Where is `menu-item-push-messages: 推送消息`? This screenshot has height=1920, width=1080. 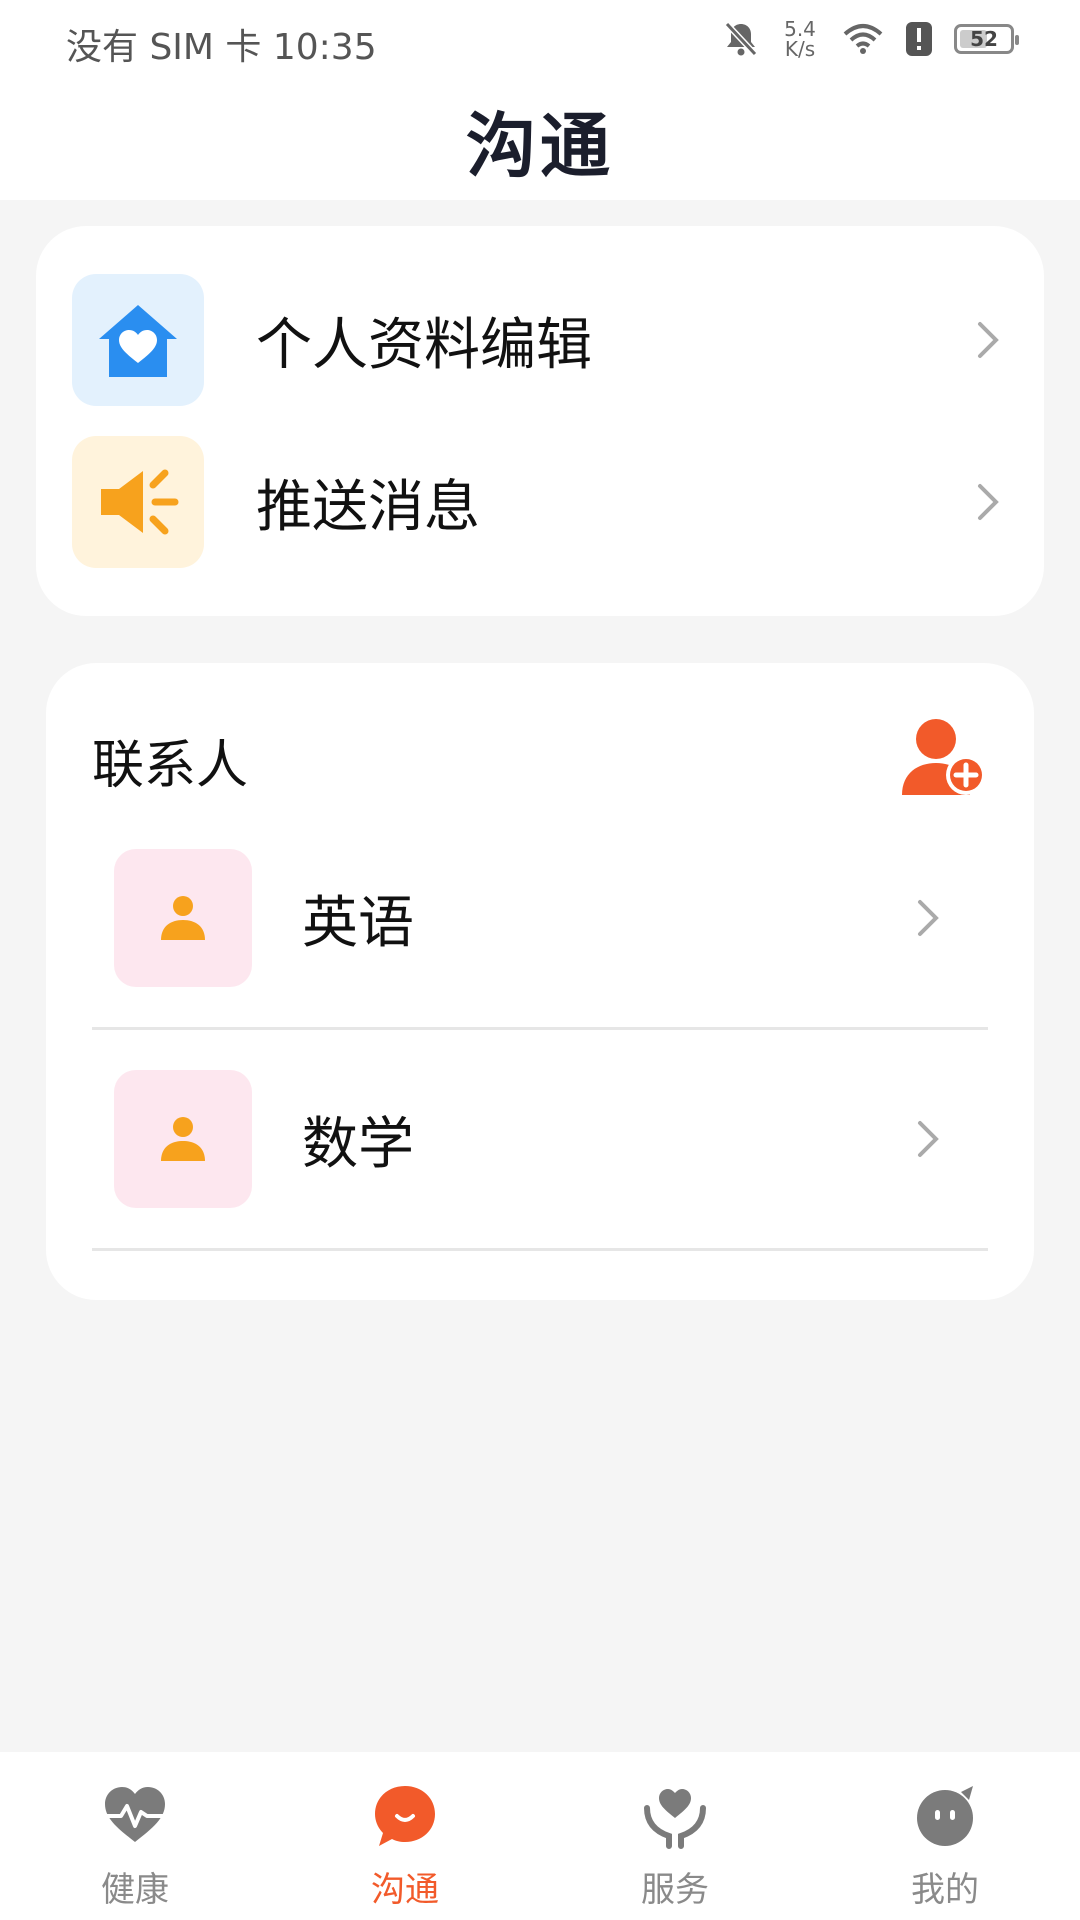
menu-item-push-messages: 推送消息 is located at coordinates (540, 502).